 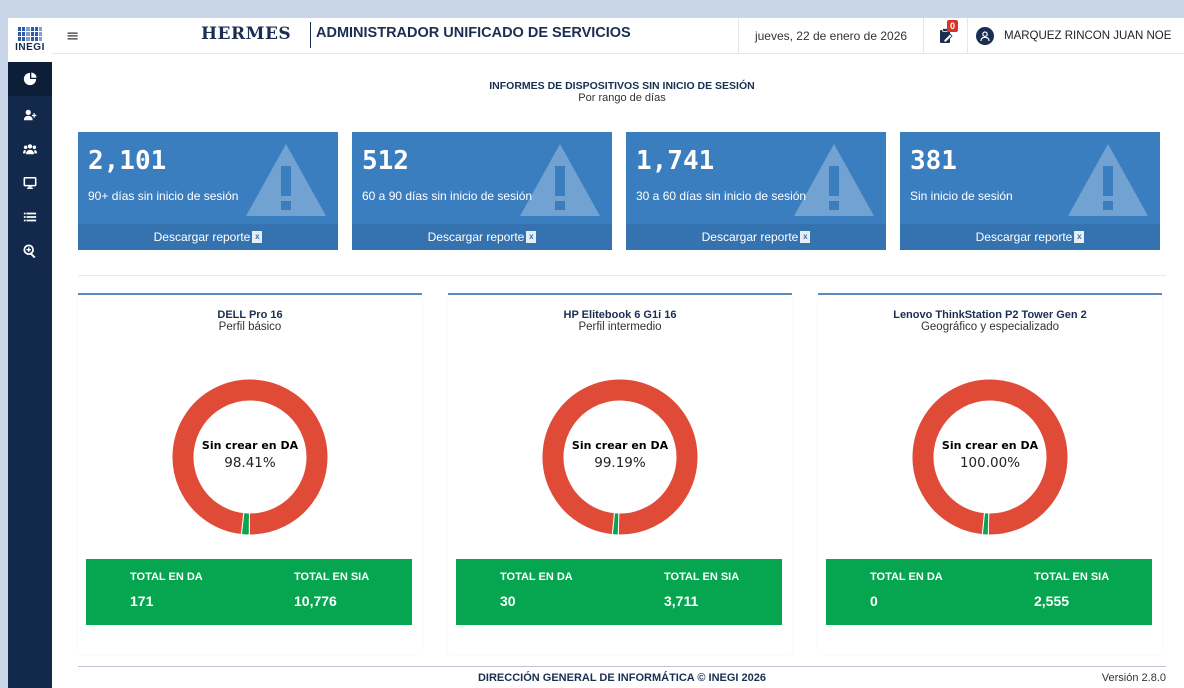 I want to click on stat-label: 60 a 90 días sin inicio de sesión, so click(x=447, y=196).